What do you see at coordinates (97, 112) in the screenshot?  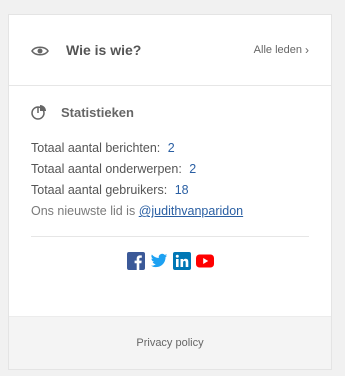 I see `statistics-title: Statistieken` at bounding box center [97, 112].